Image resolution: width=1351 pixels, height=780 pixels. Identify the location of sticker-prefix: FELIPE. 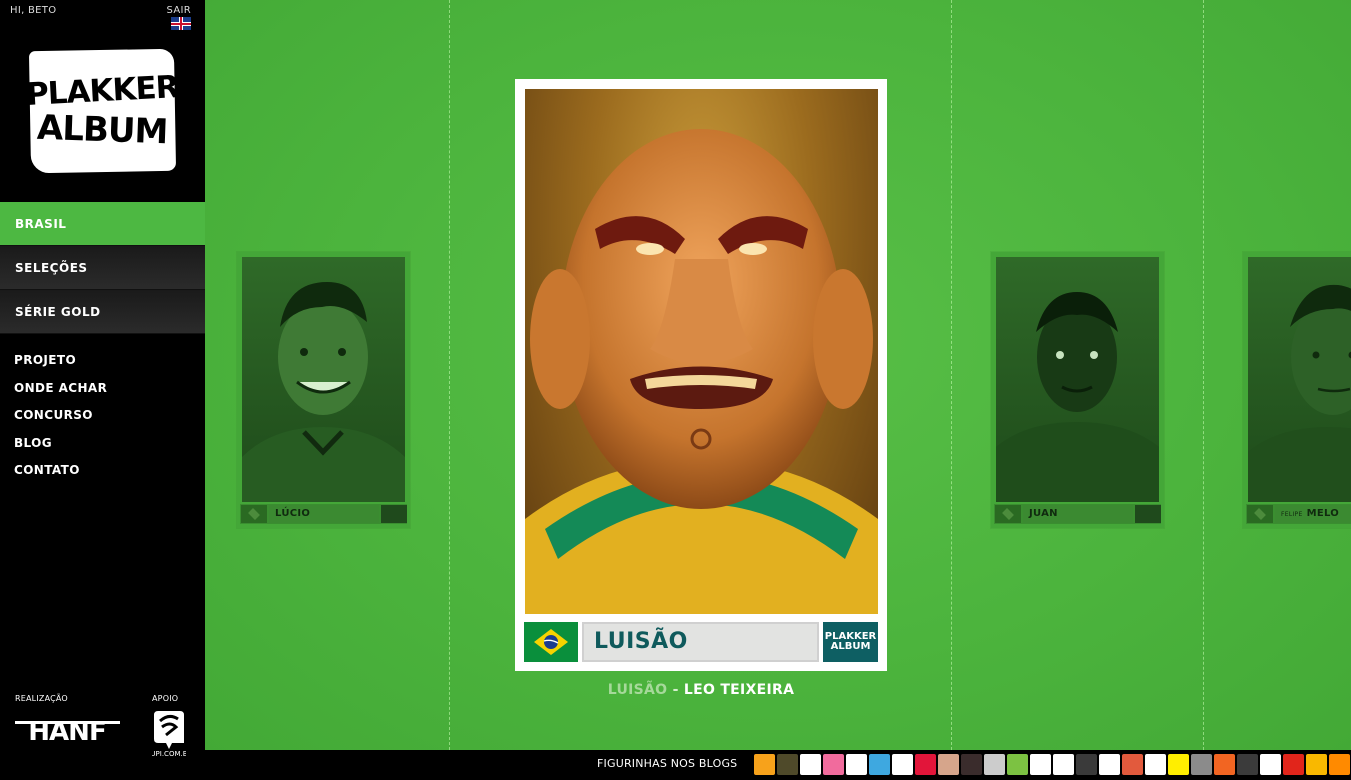
(1292, 514).